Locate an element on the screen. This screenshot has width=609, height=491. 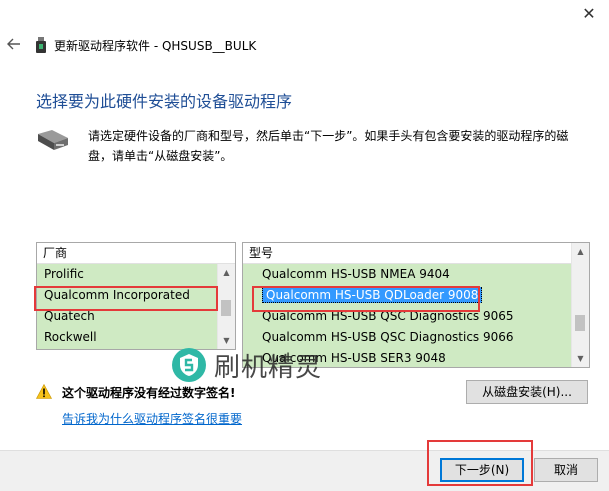
list-item-model: Qualcomm HS-USB QSC Diagnostics 9066 is located at coordinates (425, 337).